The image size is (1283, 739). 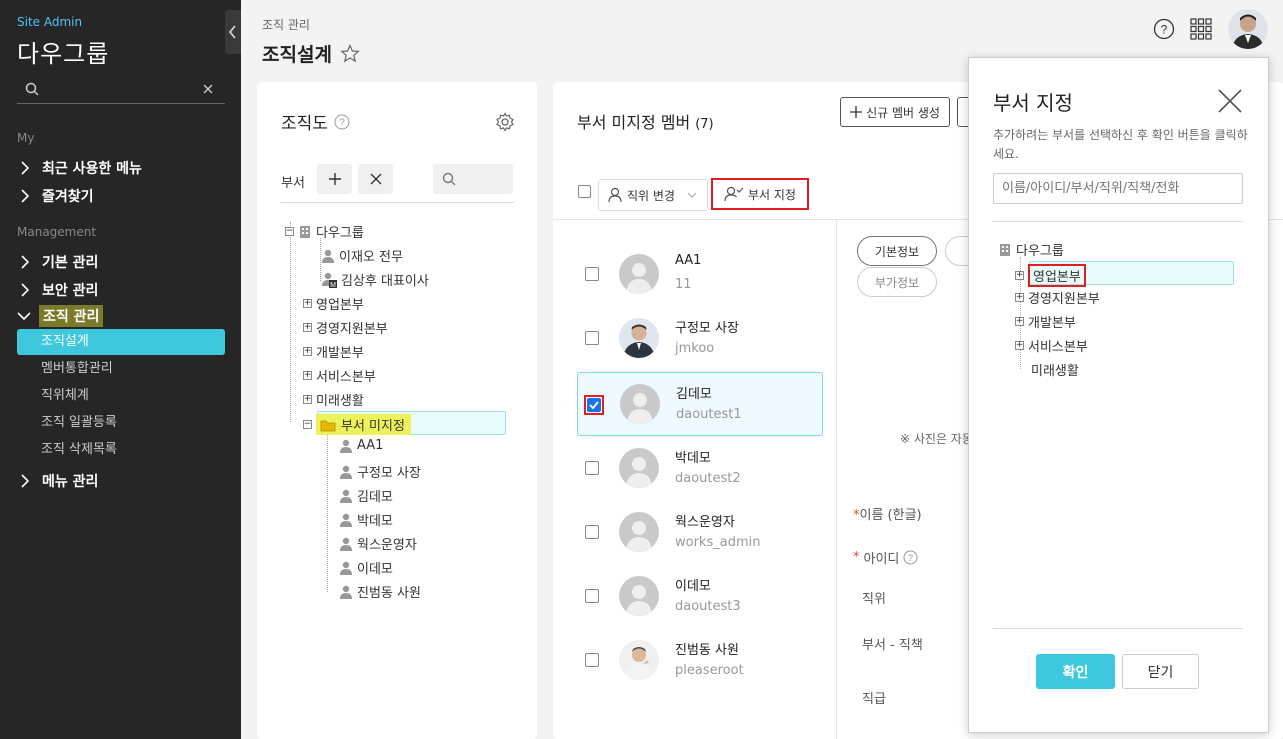 What do you see at coordinates (615, 195) in the screenshot?
I see `person-outline-icon` at bounding box center [615, 195].